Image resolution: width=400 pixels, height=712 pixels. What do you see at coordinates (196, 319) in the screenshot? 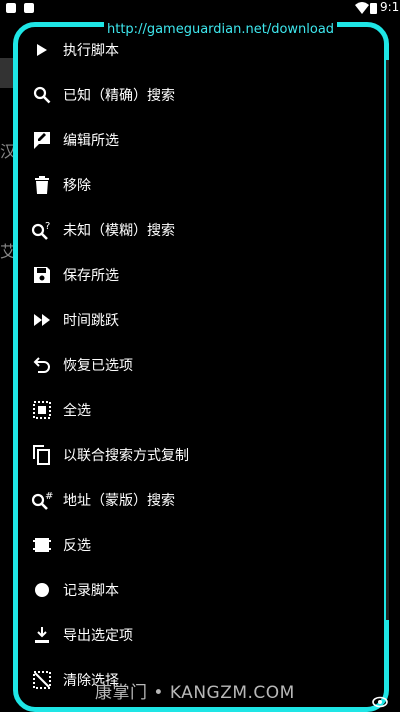
I see `menu-item-time-jump: 时间跳跃` at bounding box center [196, 319].